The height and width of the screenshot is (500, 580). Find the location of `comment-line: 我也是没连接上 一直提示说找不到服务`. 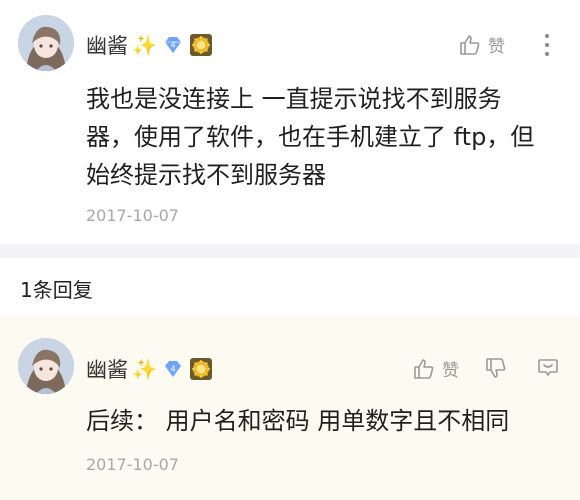

comment-line: 我也是没连接上 一直提示说找不到服务 is located at coordinates (294, 99).